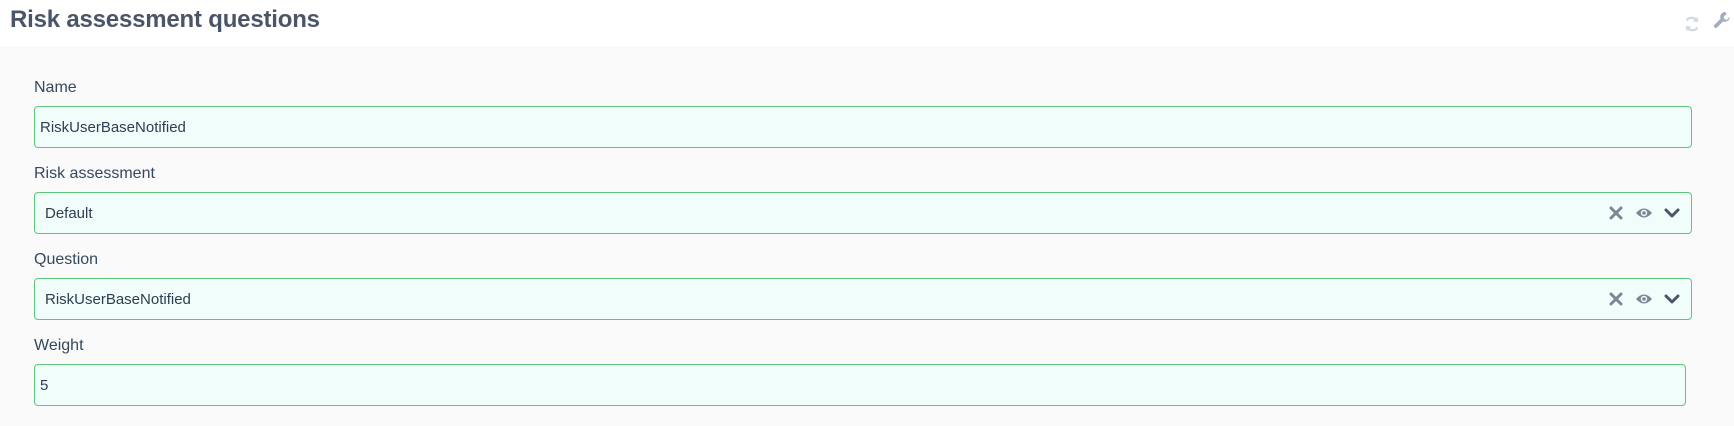  What do you see at coordinates (863, 213) in the screenshot?
I see `risk-assessment-select: Default` at bounding box center [863, 213].